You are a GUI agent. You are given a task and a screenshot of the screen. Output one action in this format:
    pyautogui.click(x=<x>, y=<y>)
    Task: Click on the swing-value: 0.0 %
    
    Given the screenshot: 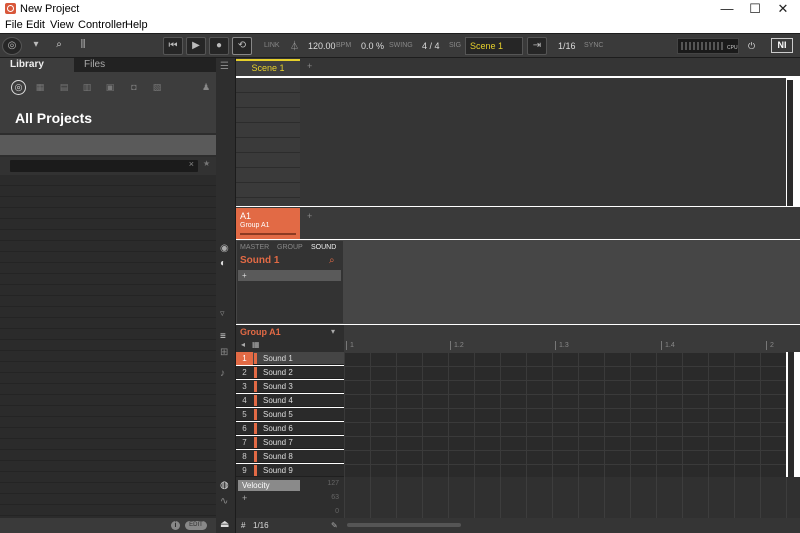 What is the action you would take?
    pyautogui.click(x=372, y=46)
    